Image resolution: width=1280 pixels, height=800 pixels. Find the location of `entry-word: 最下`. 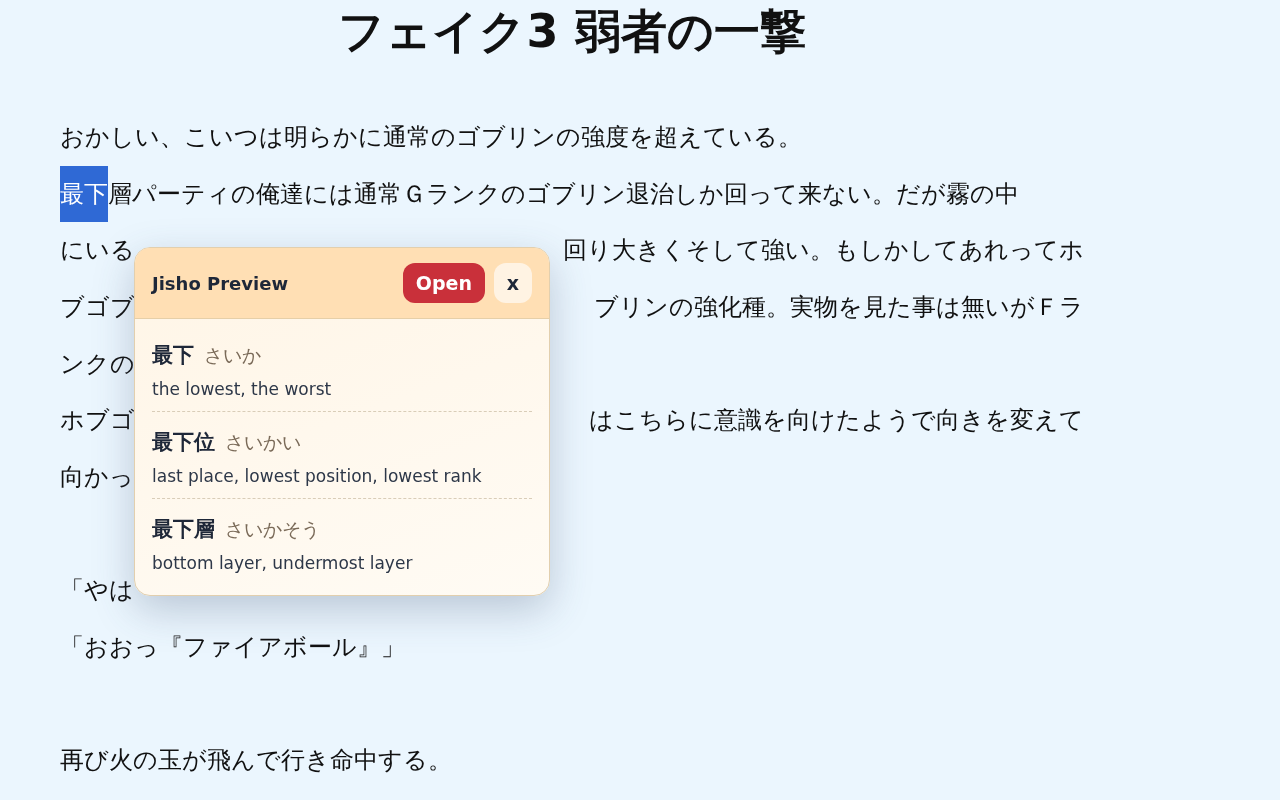

entry-word: 最下 is located at coordinates (173, 355).